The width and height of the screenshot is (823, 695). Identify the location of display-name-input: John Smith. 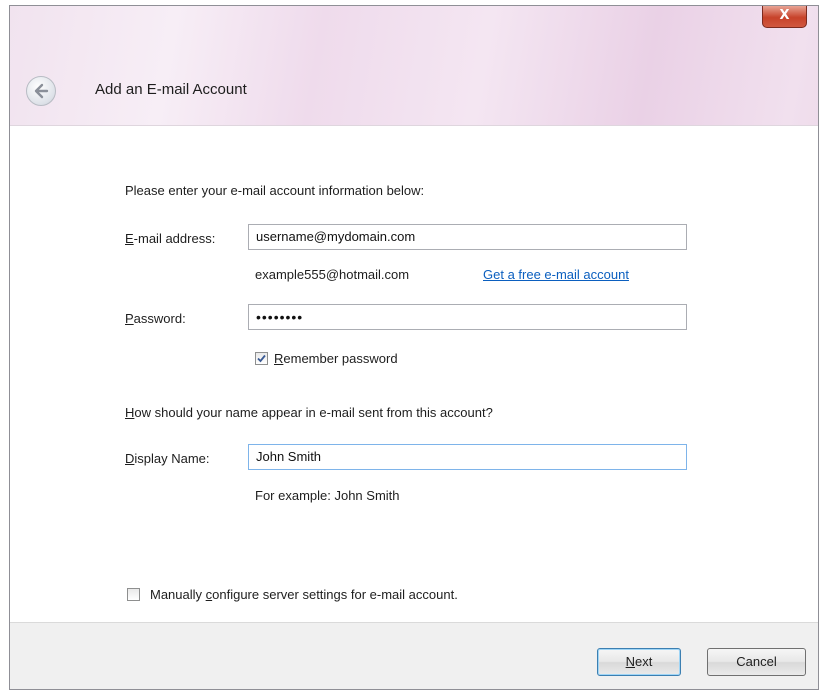
(467, 457).